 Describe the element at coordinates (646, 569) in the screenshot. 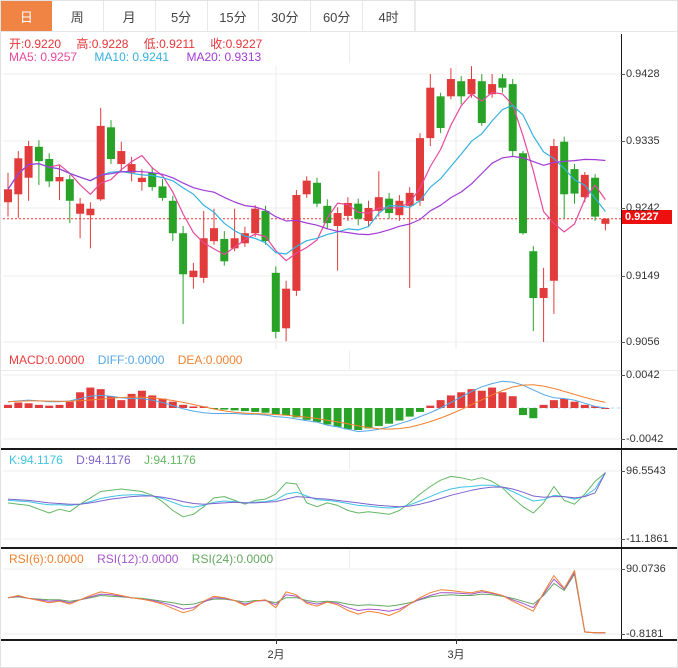

I see `rsi-axis-label: 90.0736` at that location.